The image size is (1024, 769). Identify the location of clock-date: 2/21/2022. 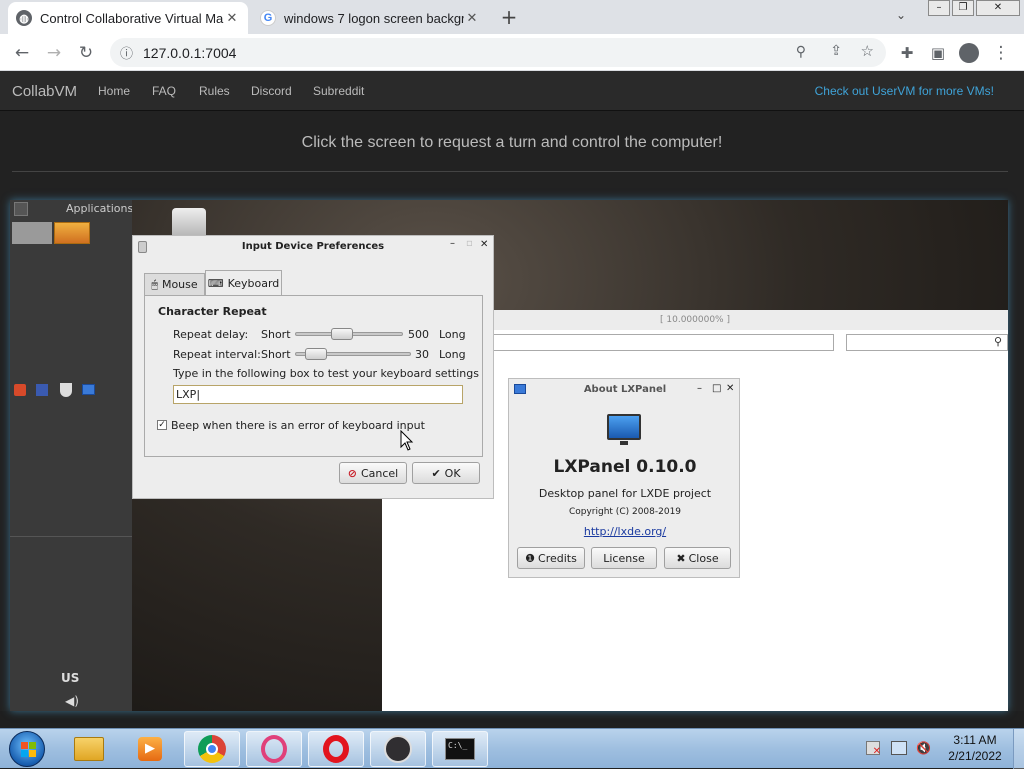
(975, 756).